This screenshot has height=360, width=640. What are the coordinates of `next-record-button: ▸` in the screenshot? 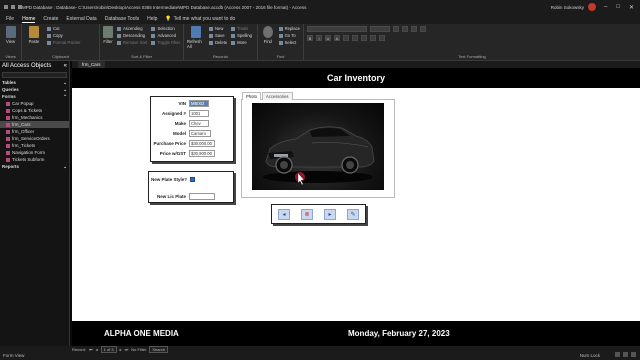 It's located at (330, 214).